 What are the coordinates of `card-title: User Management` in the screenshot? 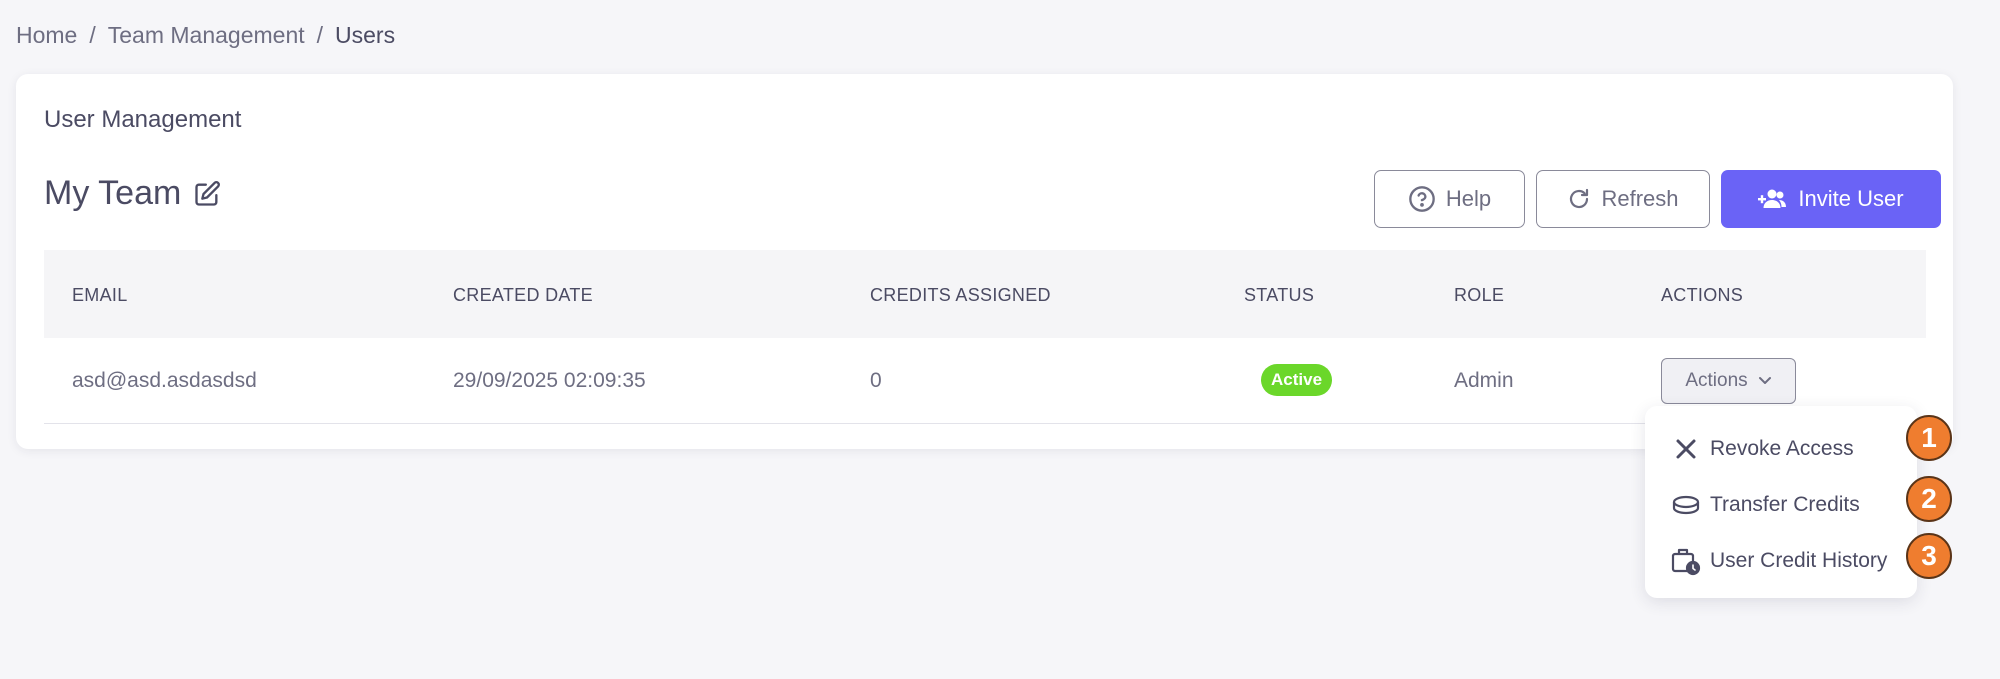 It's located at (143, 119).